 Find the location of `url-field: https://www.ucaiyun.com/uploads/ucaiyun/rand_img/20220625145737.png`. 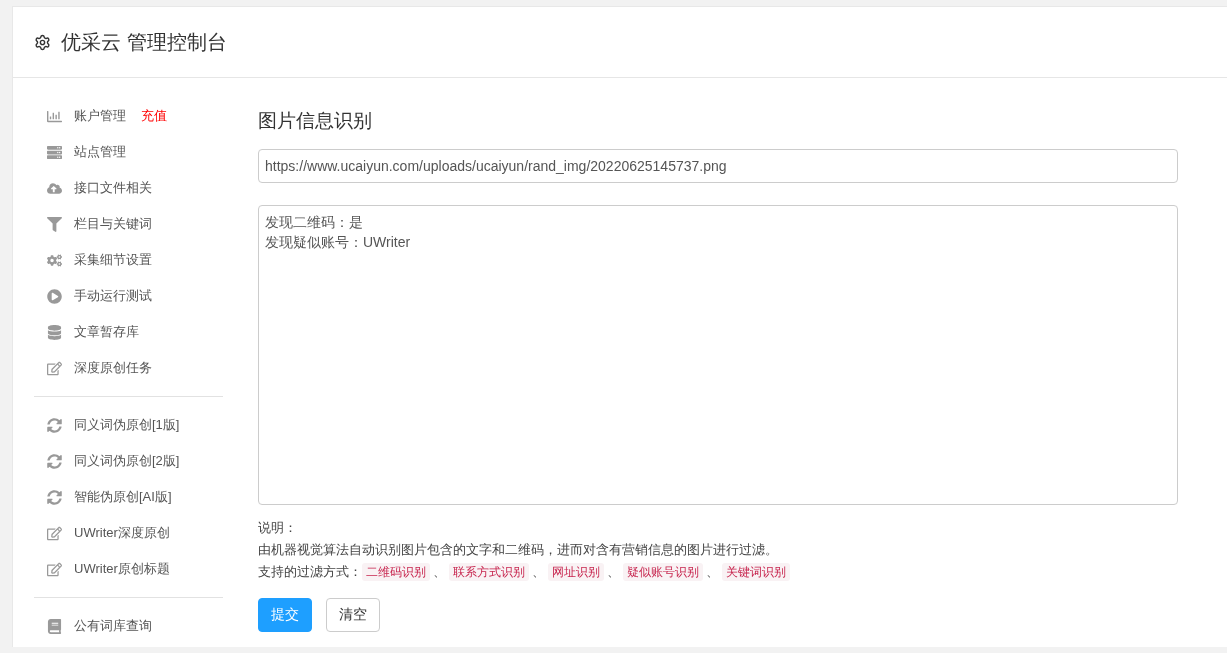

url-field: https://www.ucaiyun.com/uploads/ucaiyun/rand_img/20220625145737.png is located at coordinates (718, 166).